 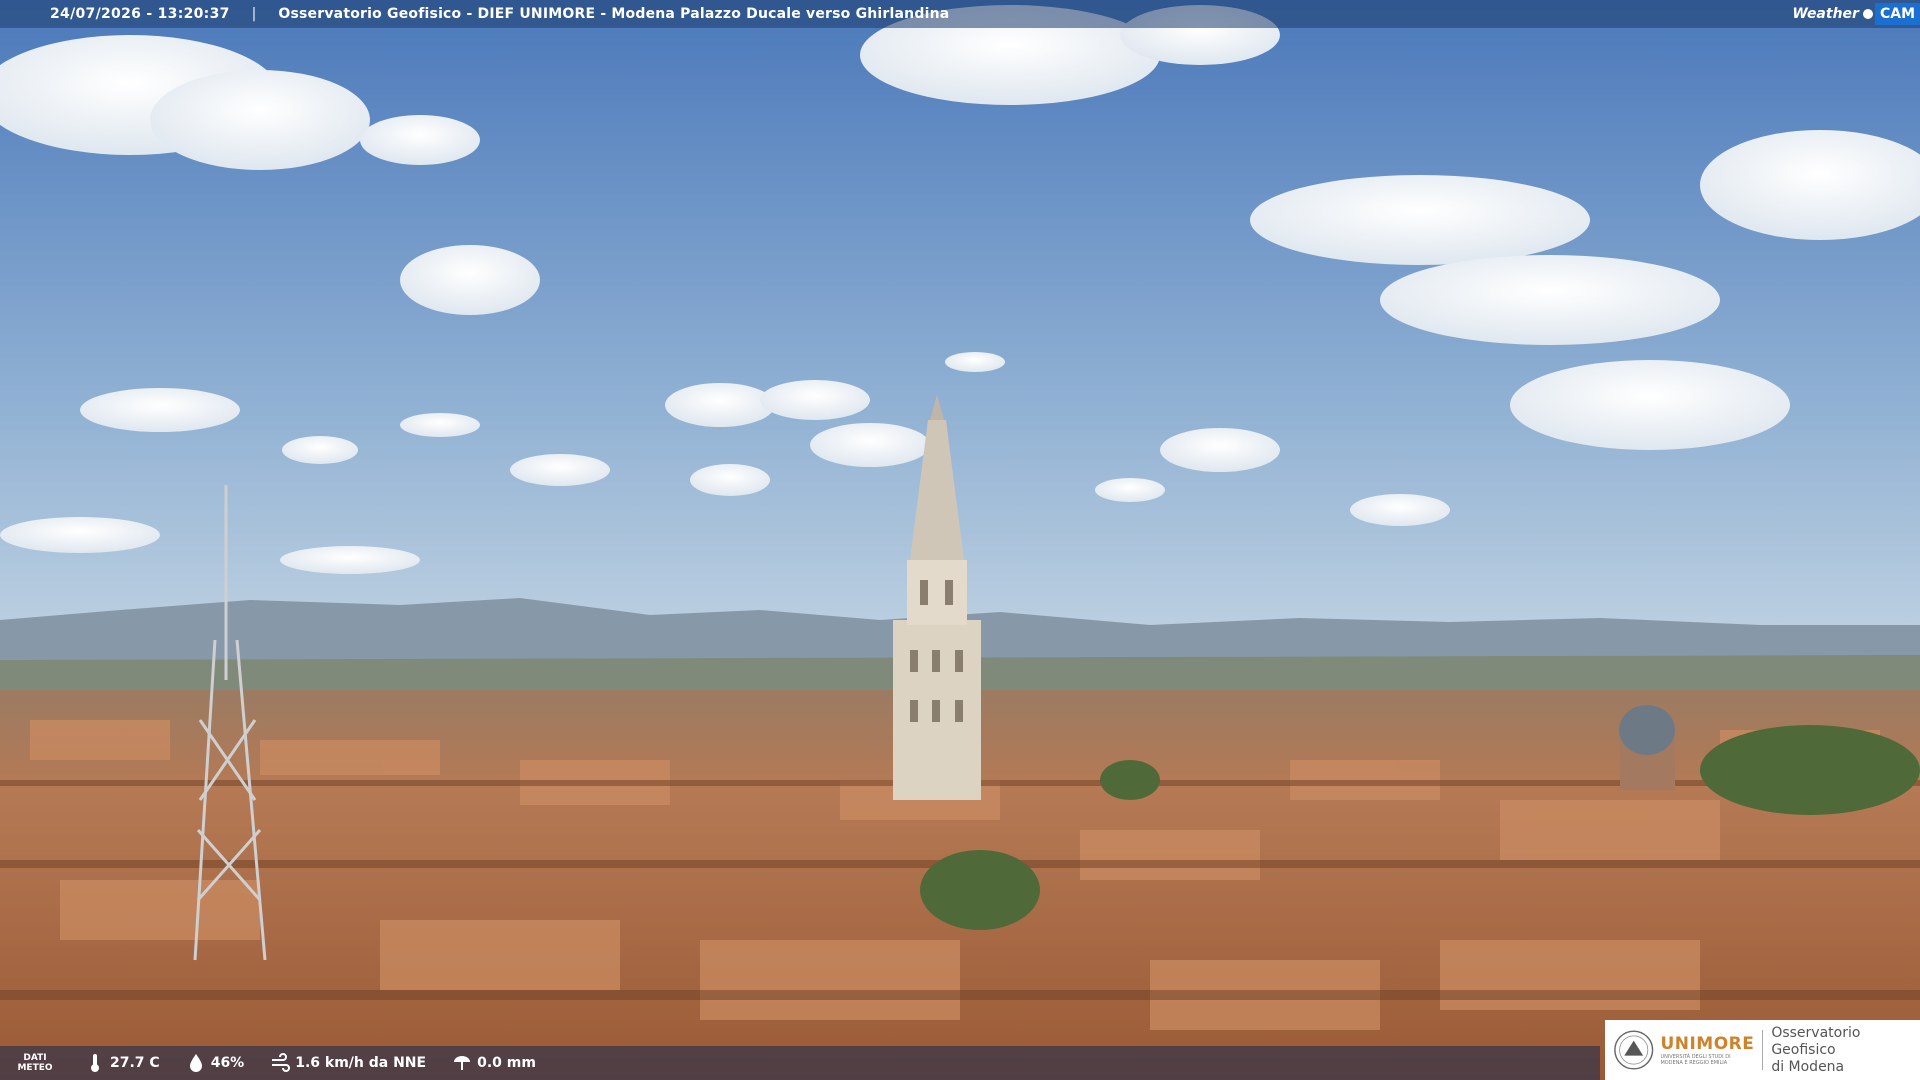 What do you see at coordinates (35, 1068) in the screenshot?
I see `weather-label-line2: METEO` at bounding box center [35, 1068].